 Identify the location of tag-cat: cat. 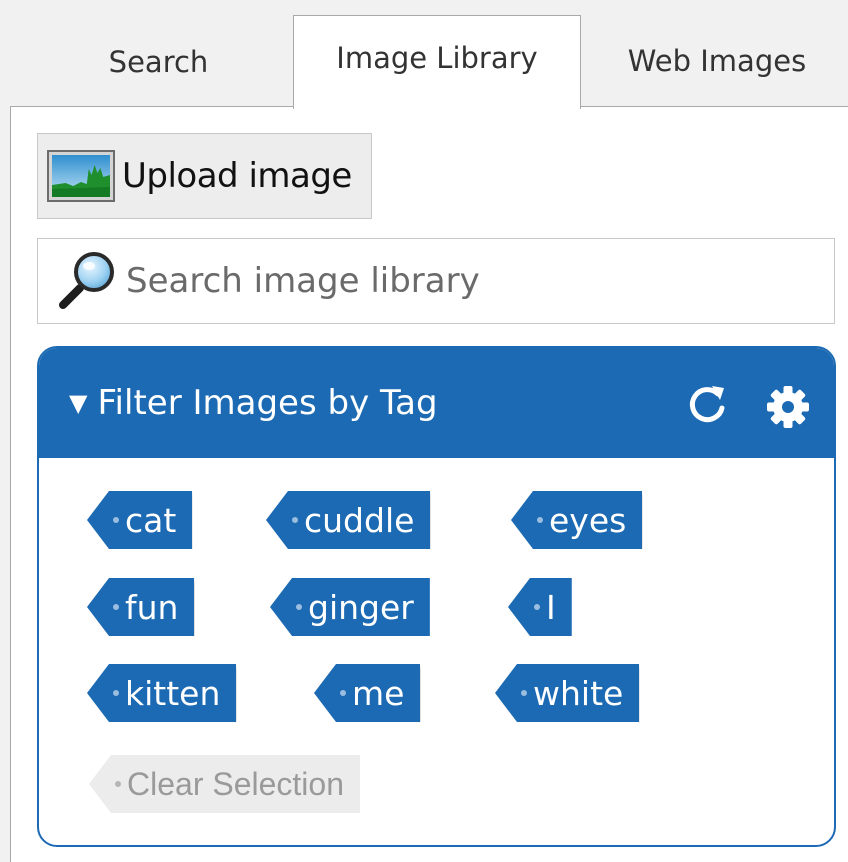
(140, 520).